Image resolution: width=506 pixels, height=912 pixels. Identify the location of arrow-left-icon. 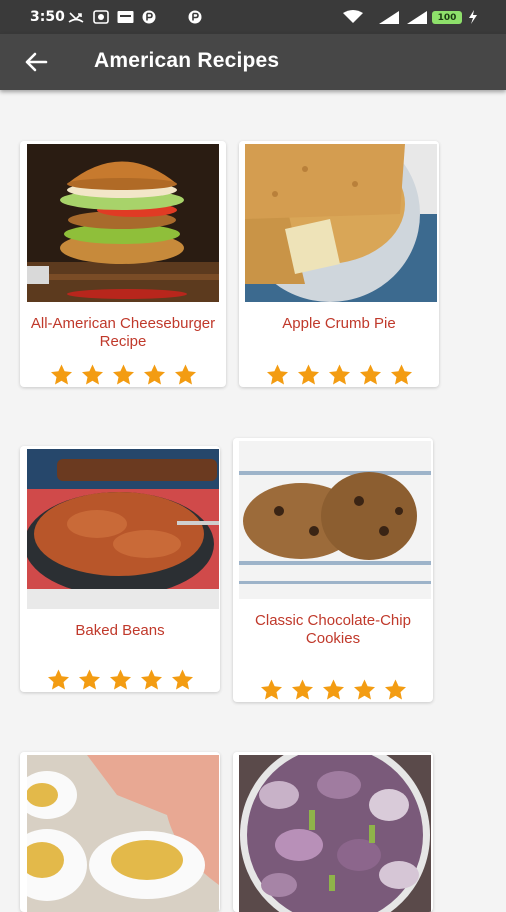
(36, 62).